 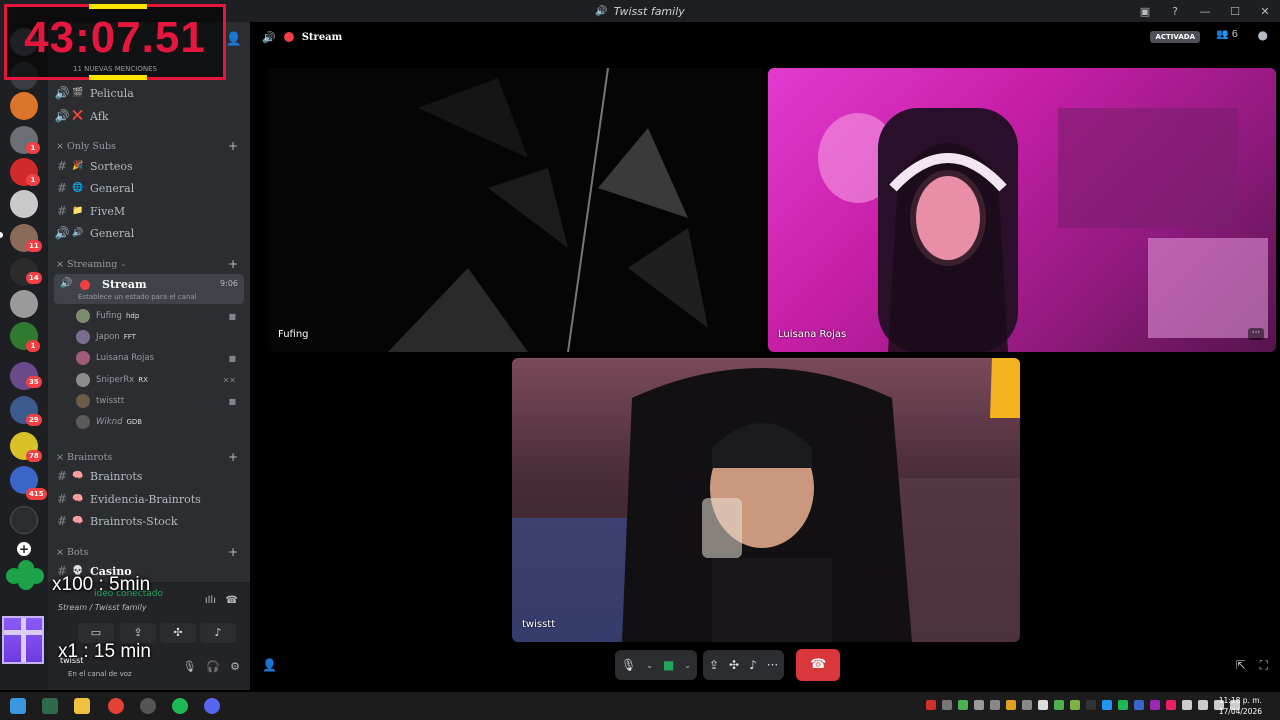 What do you see at coordinates (1175, 11) in the screenshot?
I see `help-icon: ?` at bounding box center [1175, 11].